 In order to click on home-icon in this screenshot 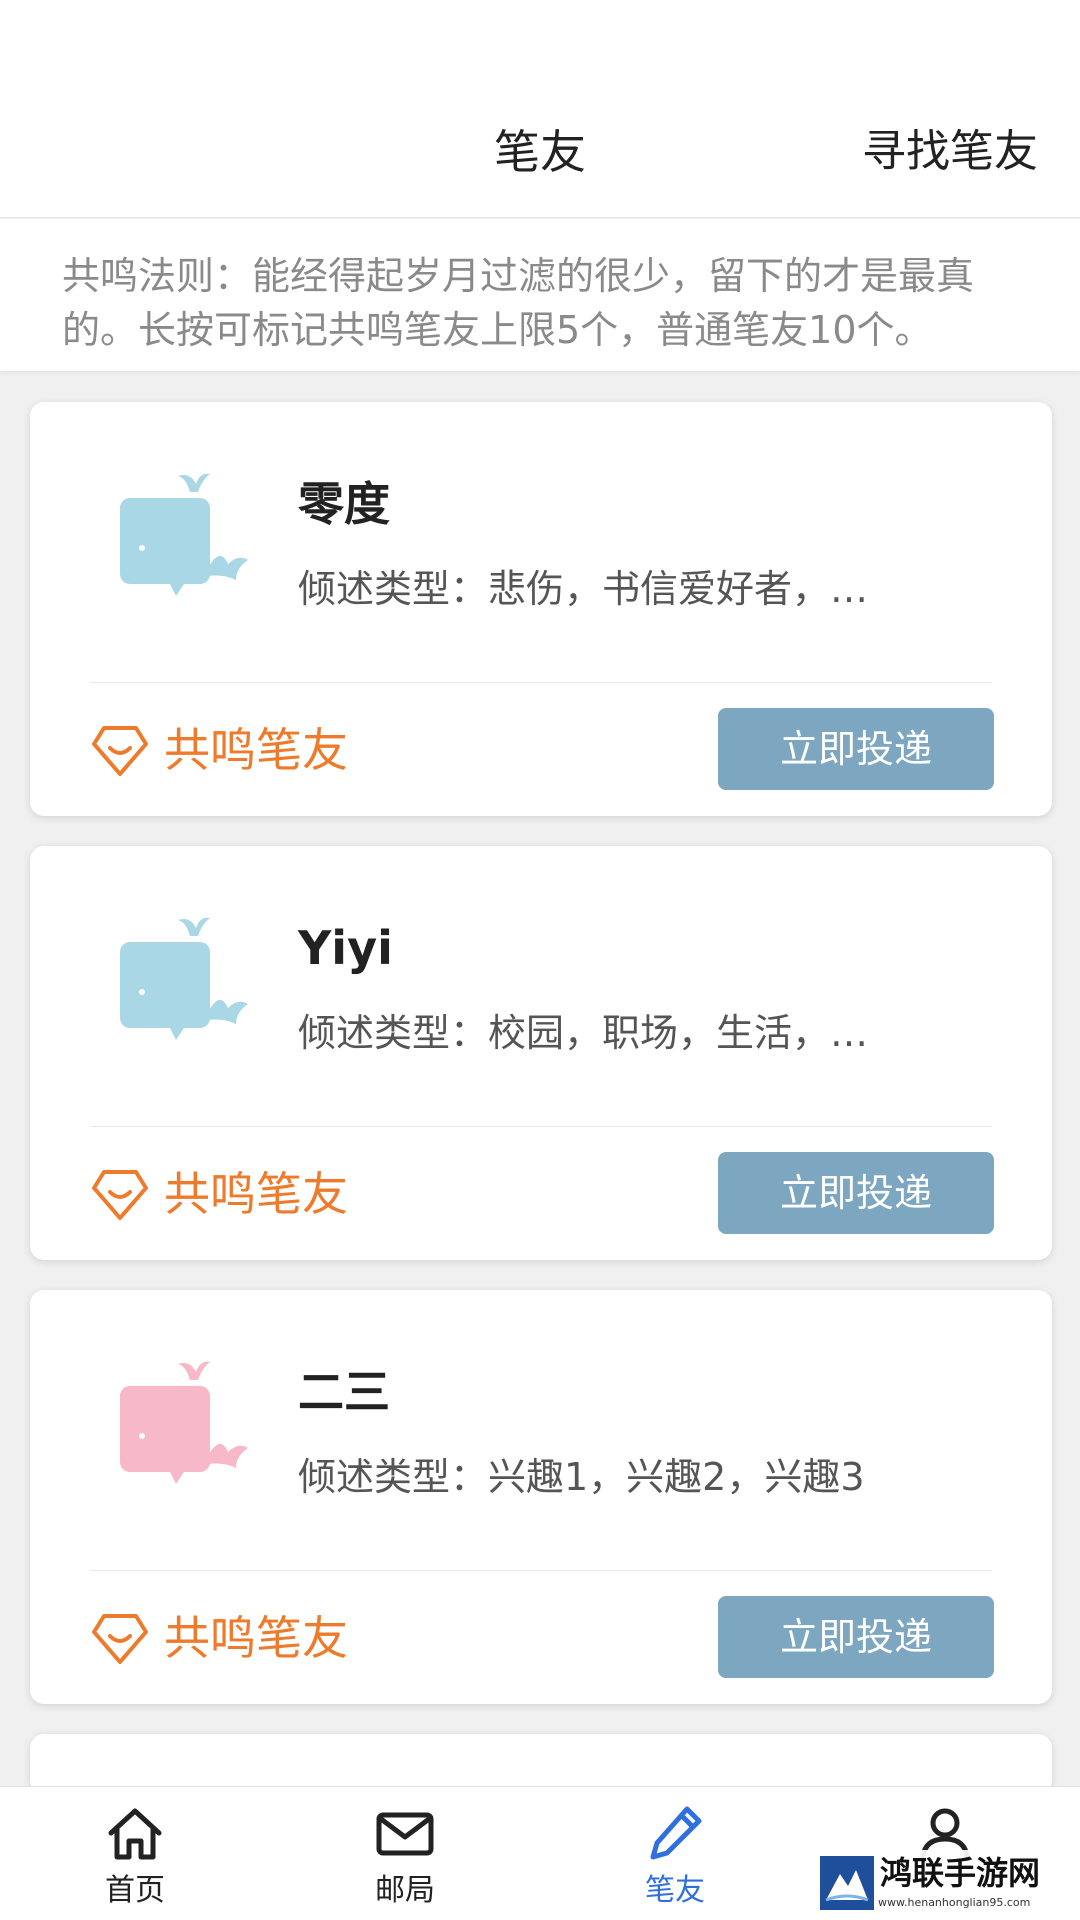, I will do `click(135, 1834)`.